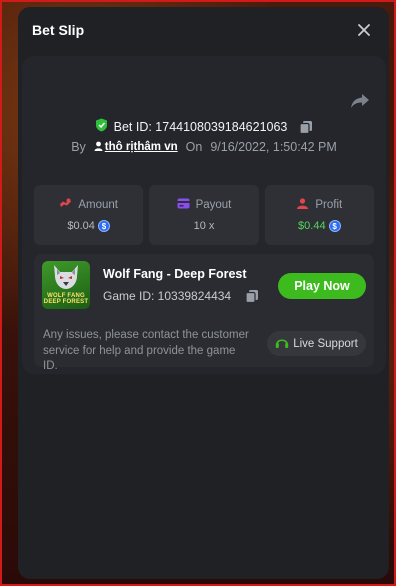 This screenshot has height=586, width=396. I want to click on play-now-button: Play Now, so click(322, 286).